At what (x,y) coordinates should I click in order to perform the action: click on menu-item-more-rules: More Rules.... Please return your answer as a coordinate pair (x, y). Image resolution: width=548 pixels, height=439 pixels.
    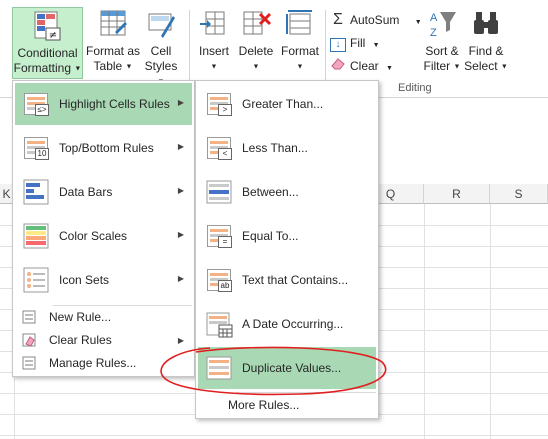
    Looking at the image, I should click on (287, 405).